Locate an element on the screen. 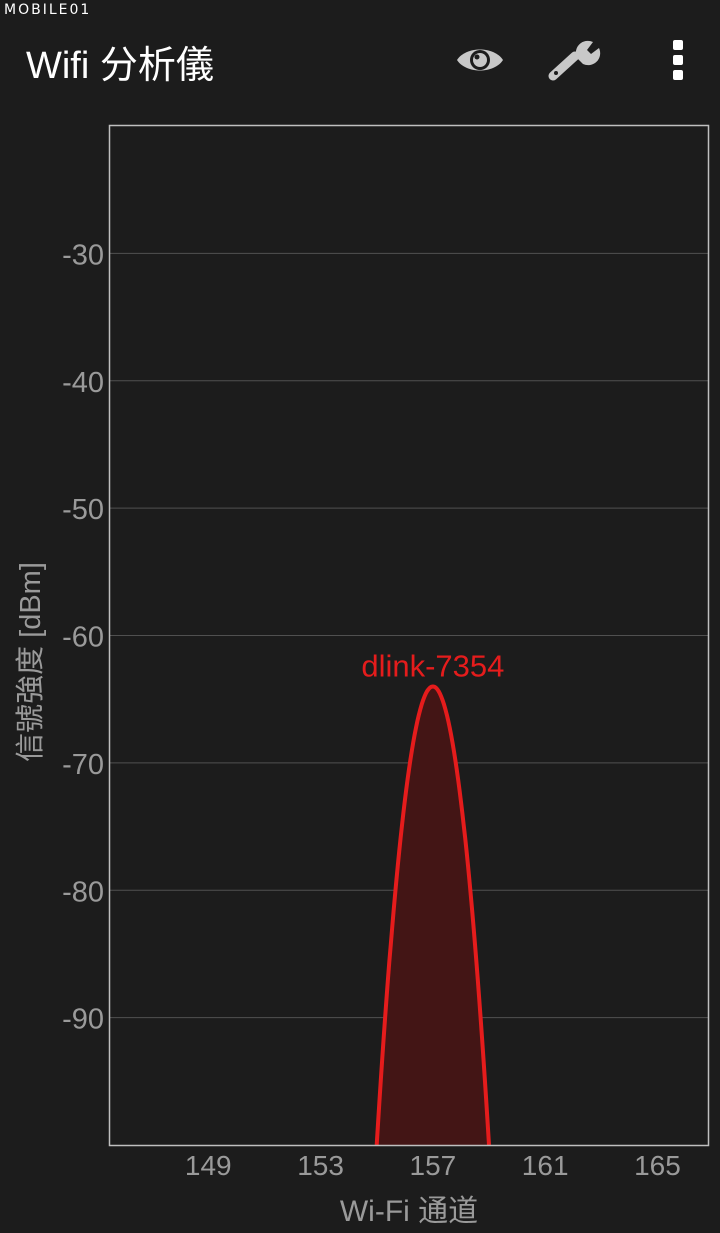 This screenshot has height=1233, width=720. x-tick-label: 153 is located at coordinates (320, 1165).